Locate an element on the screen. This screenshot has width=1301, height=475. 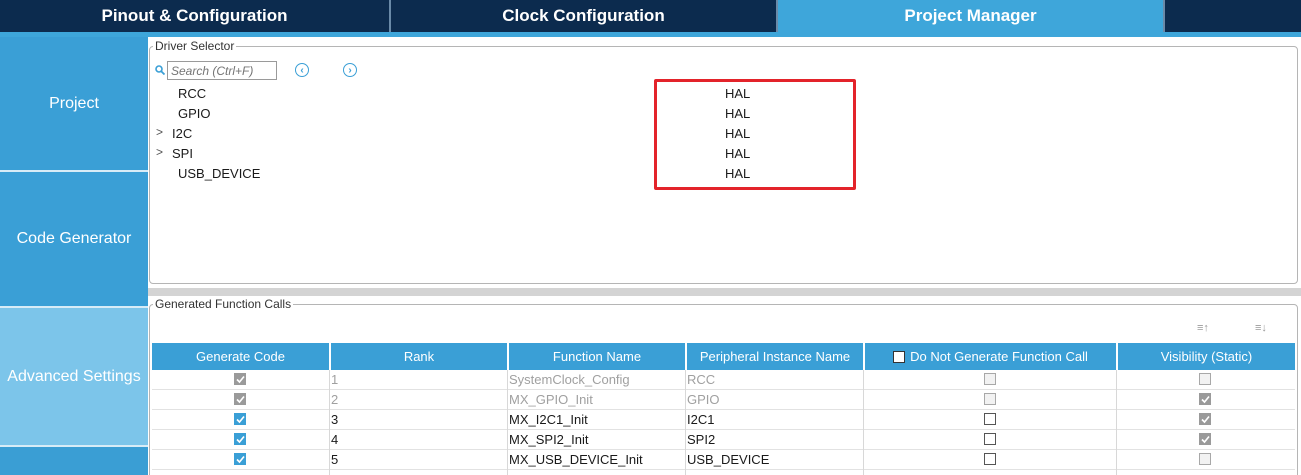
column-header-label: Visibility (Static) is located at coordinates (1206, 356).